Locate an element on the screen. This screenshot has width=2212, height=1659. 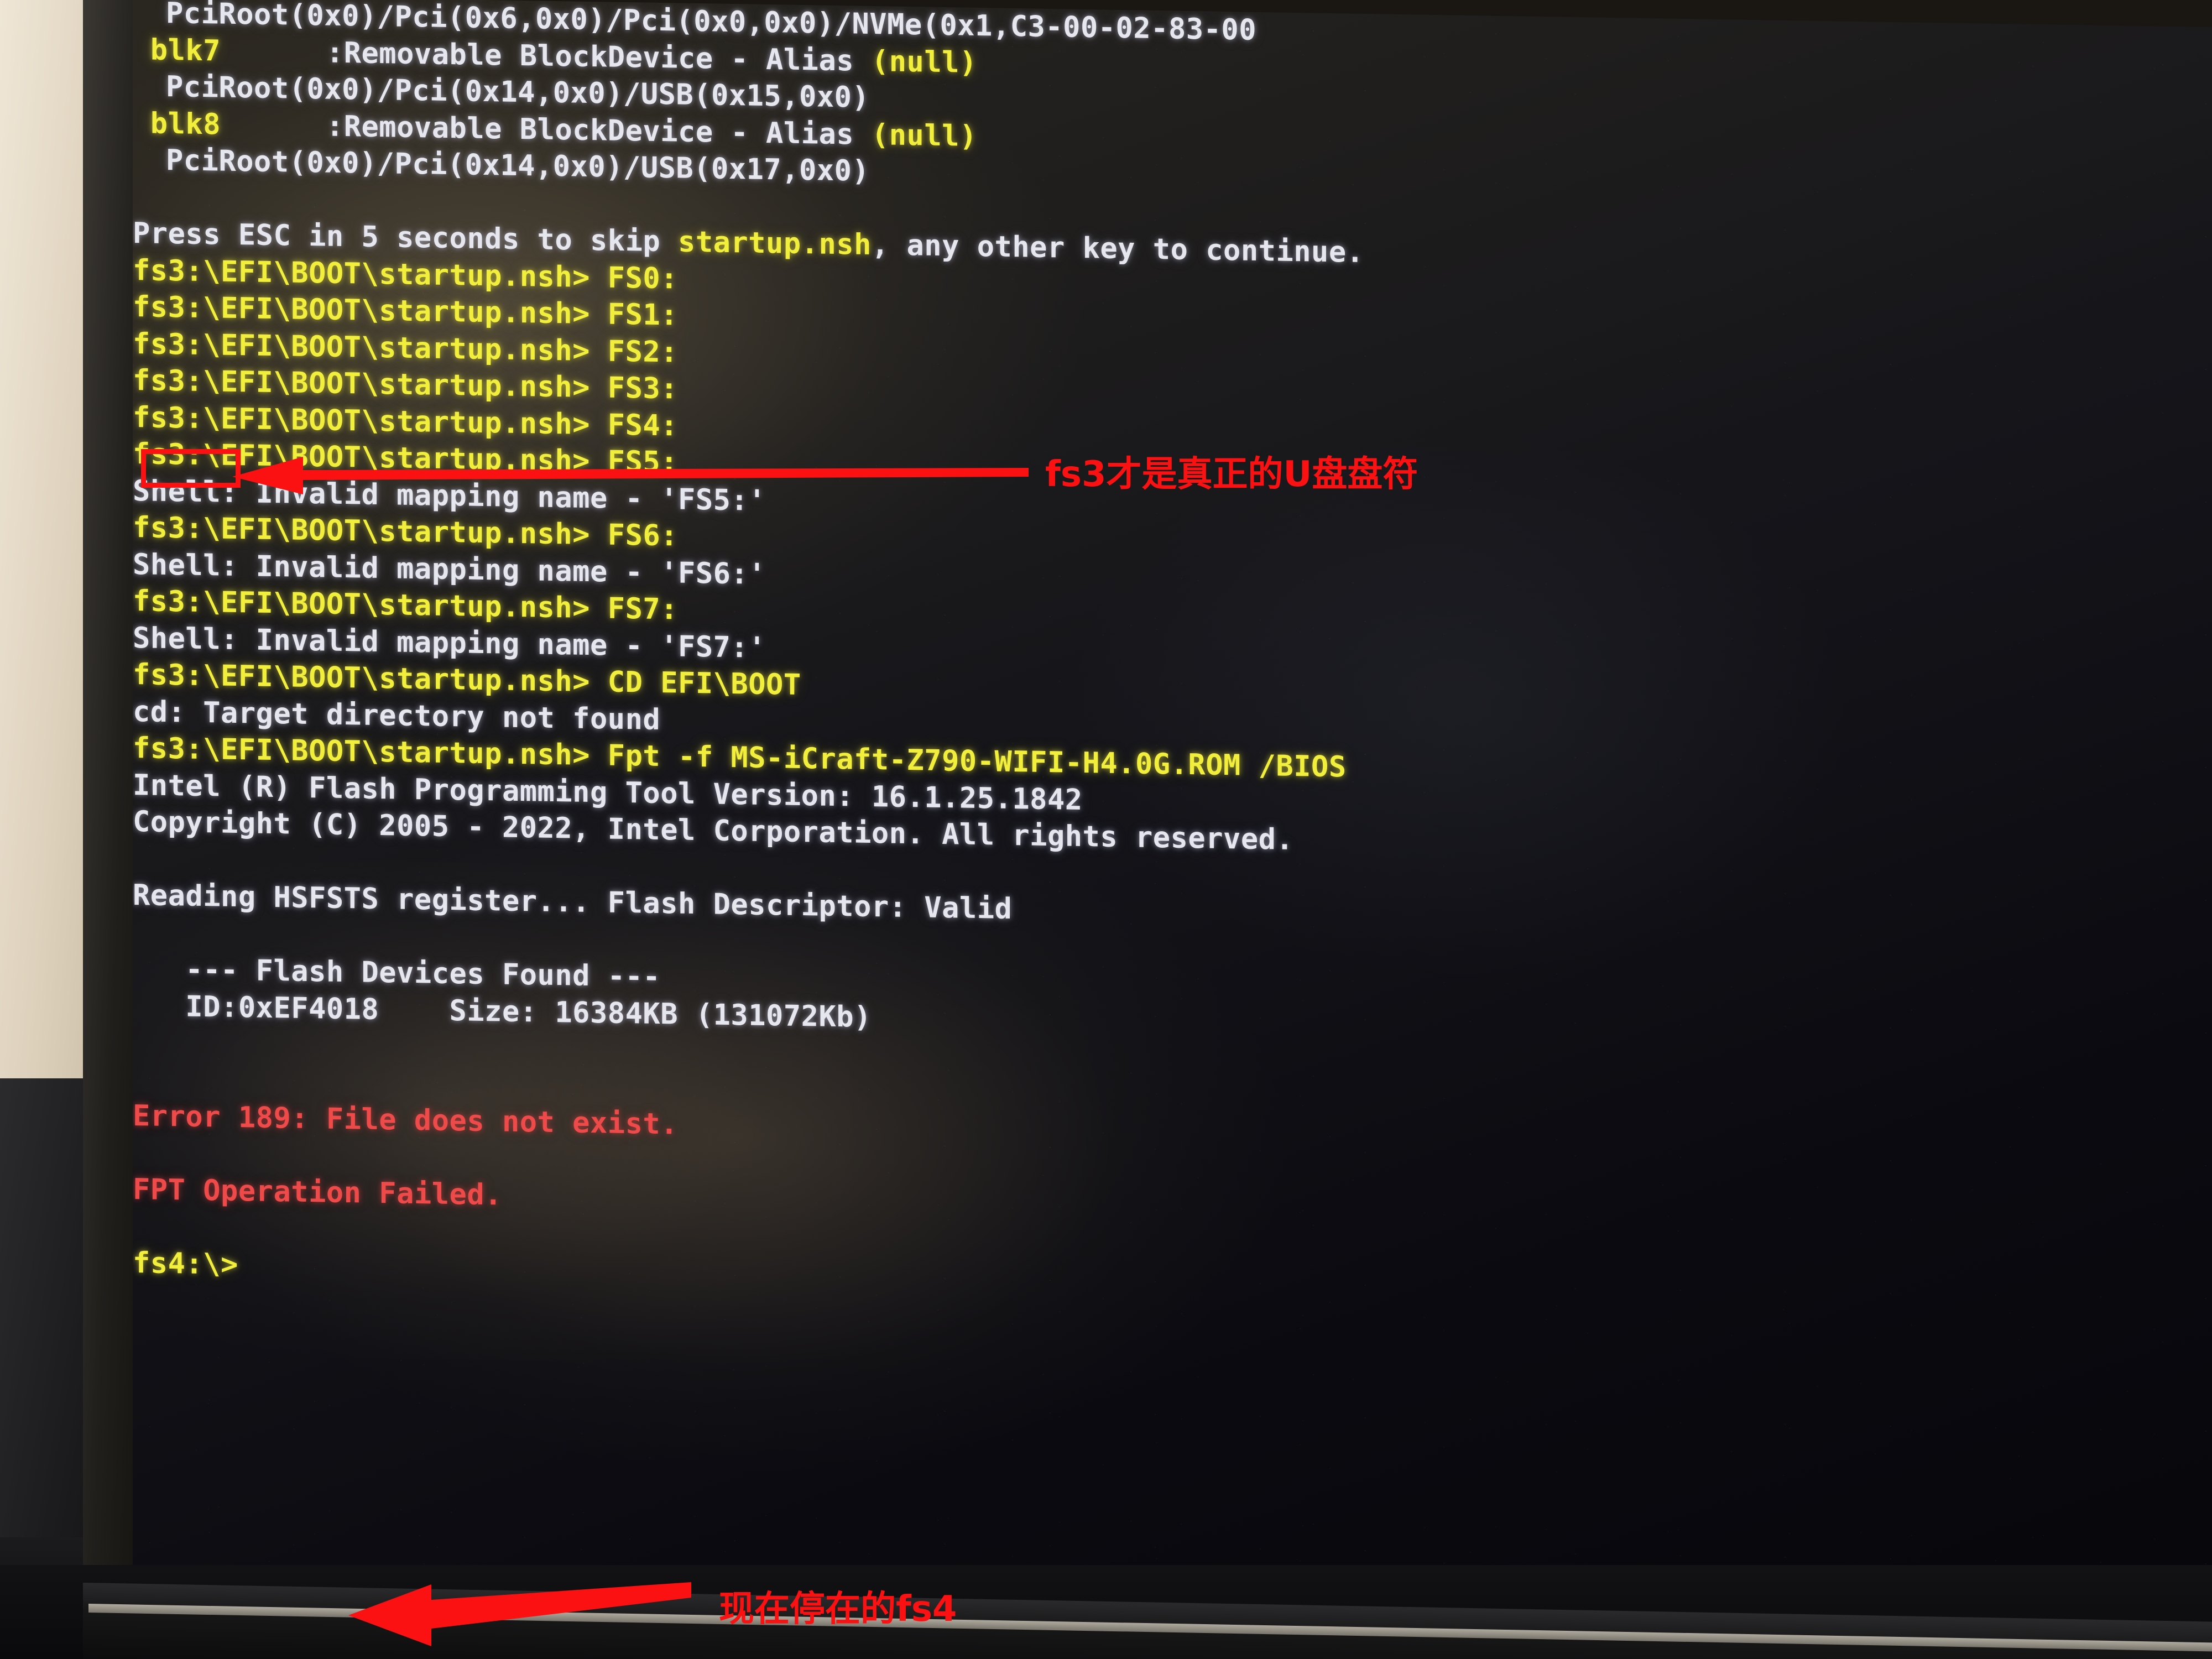
console-text-yellow: blk7 is located at coordinates (177, 50).